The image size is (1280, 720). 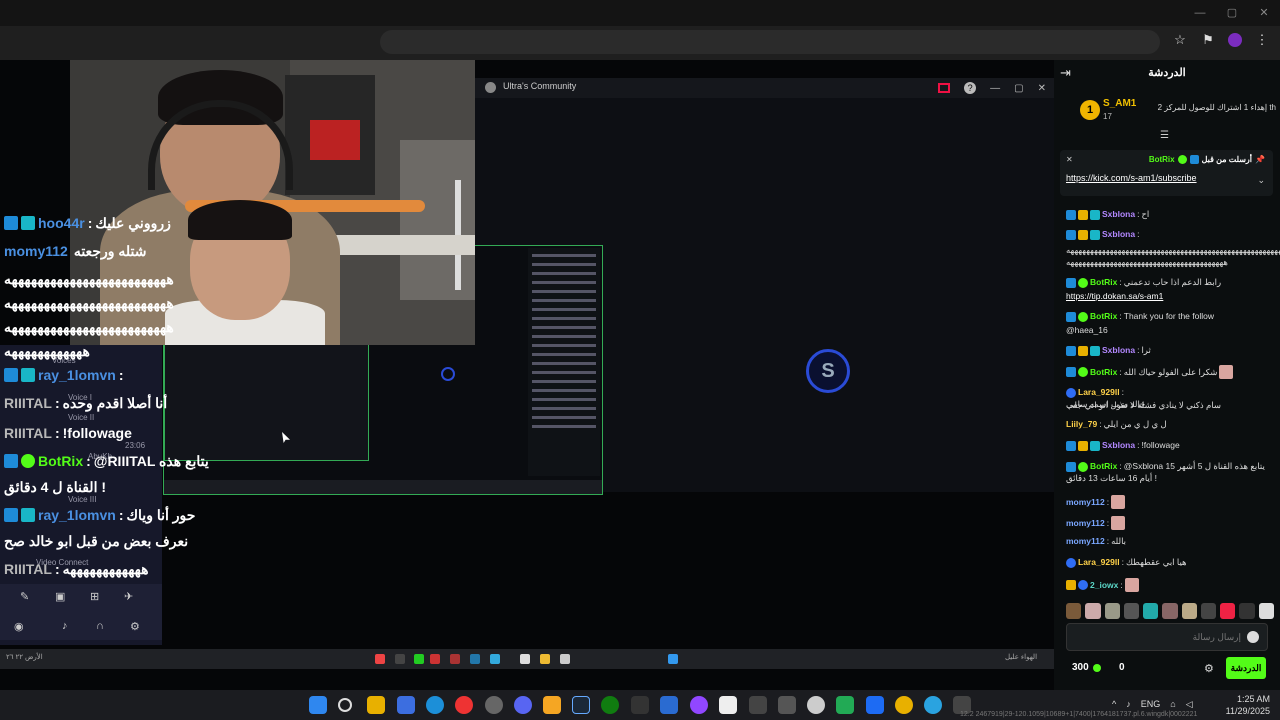 What do you see at coordinates (1114, 296) in the screenshot?
I see `chat-link: https://tip.dokan.sa/s-am1` at bounding box center [1114, 296].